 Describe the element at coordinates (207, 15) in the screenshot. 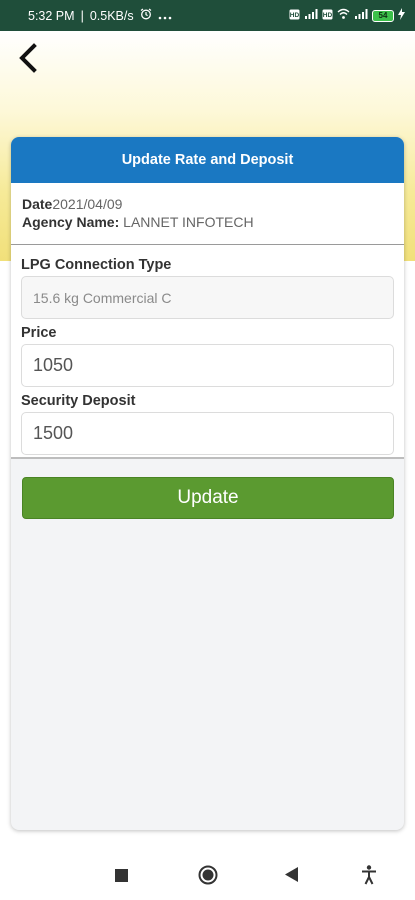

I see `status-bar: 5:32 PM | 0.5KB/s HD HD 54` at that location.